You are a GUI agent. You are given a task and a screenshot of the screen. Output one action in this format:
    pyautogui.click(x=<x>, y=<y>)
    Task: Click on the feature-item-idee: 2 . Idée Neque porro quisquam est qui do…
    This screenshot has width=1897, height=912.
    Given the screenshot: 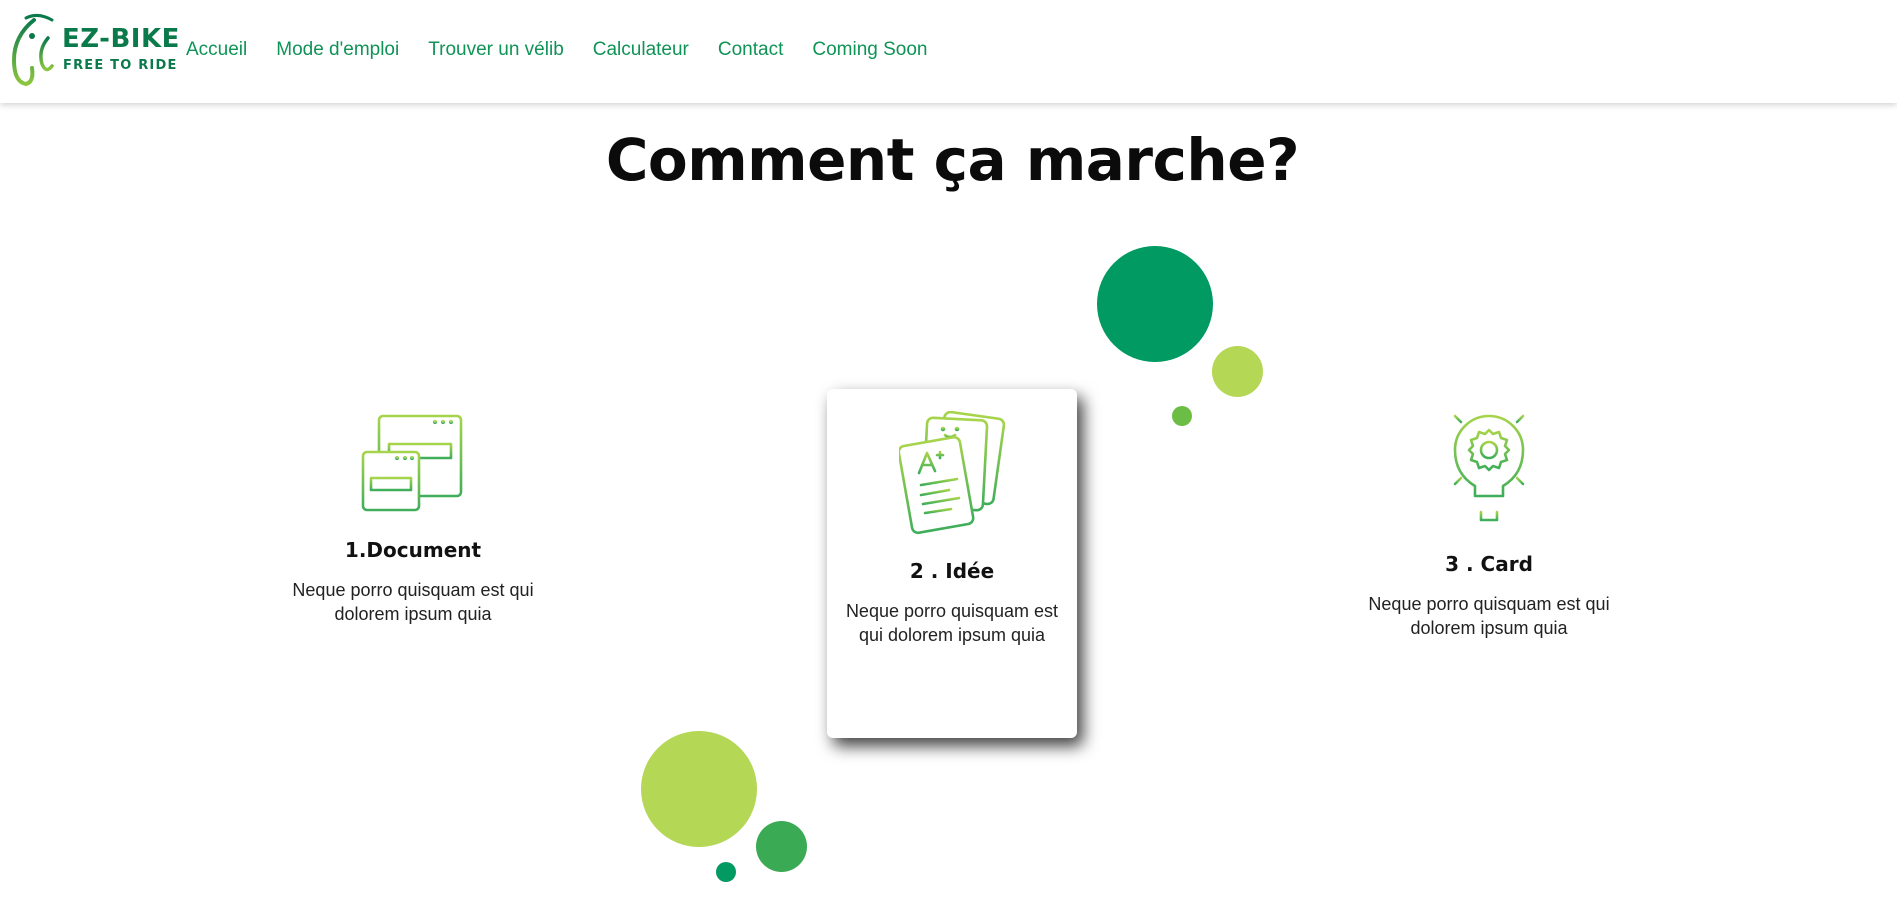 What is the action you would take?
    pyautogui.click(x=952, y=529)
    